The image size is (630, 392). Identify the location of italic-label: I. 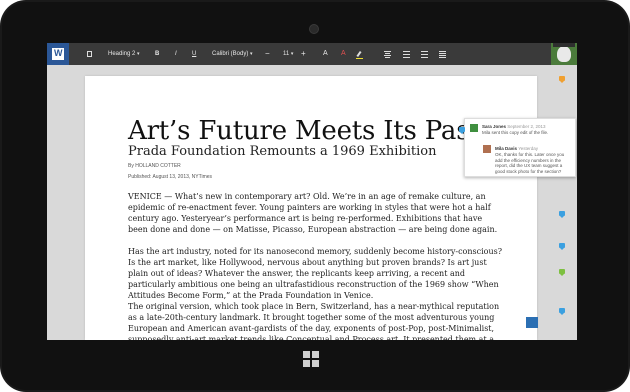
(176, 54).